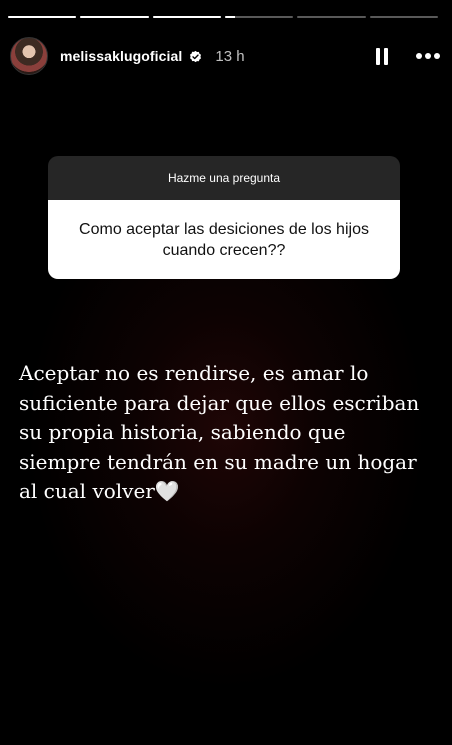  I want to click on story-progress-bar, so click(223, 17).